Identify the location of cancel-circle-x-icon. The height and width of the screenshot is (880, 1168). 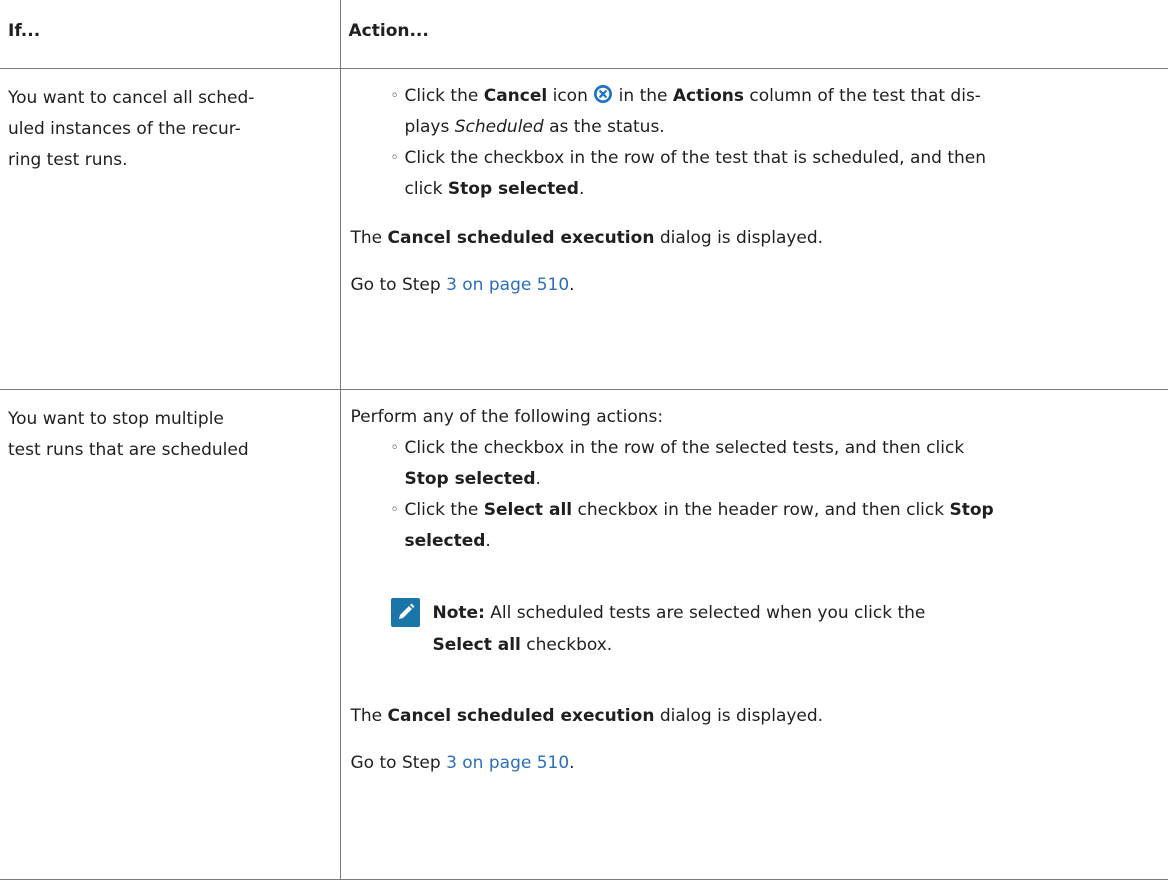
(603, 94).